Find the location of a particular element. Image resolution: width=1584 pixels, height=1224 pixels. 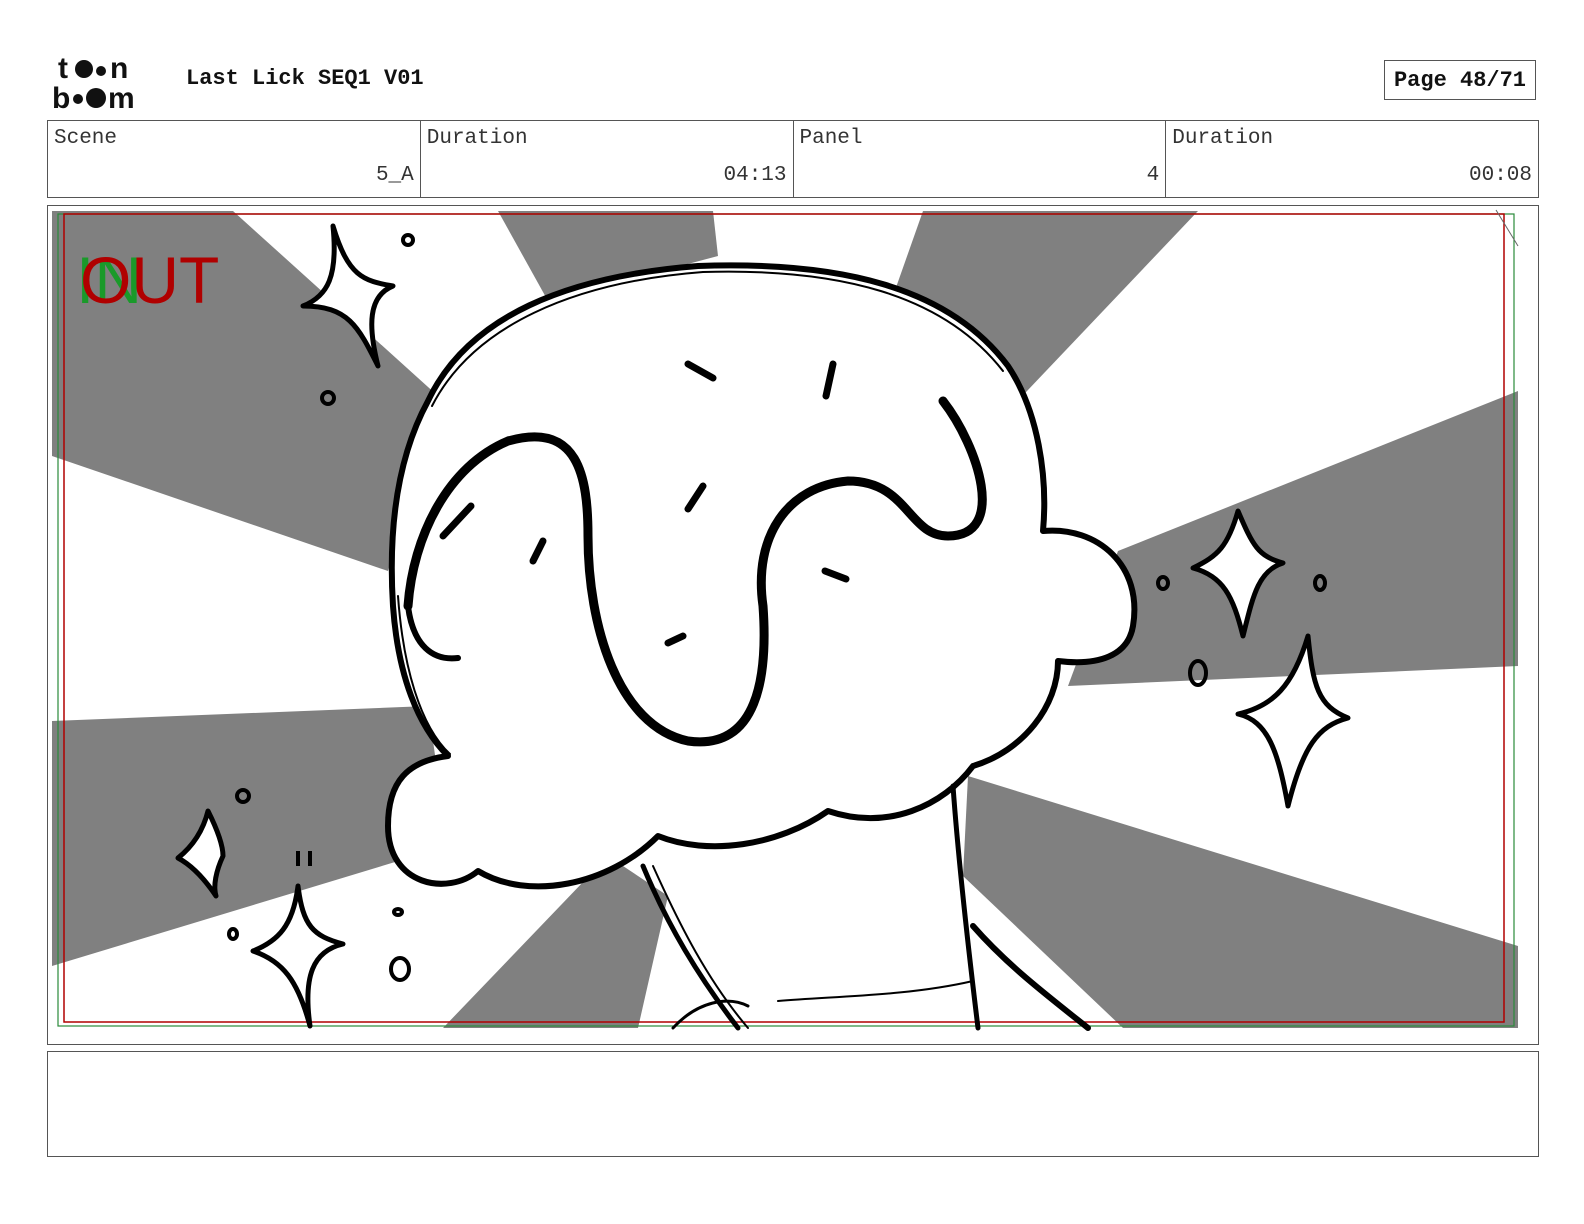

panel-cell: Panel 4 is located at coordinates (980, 159).